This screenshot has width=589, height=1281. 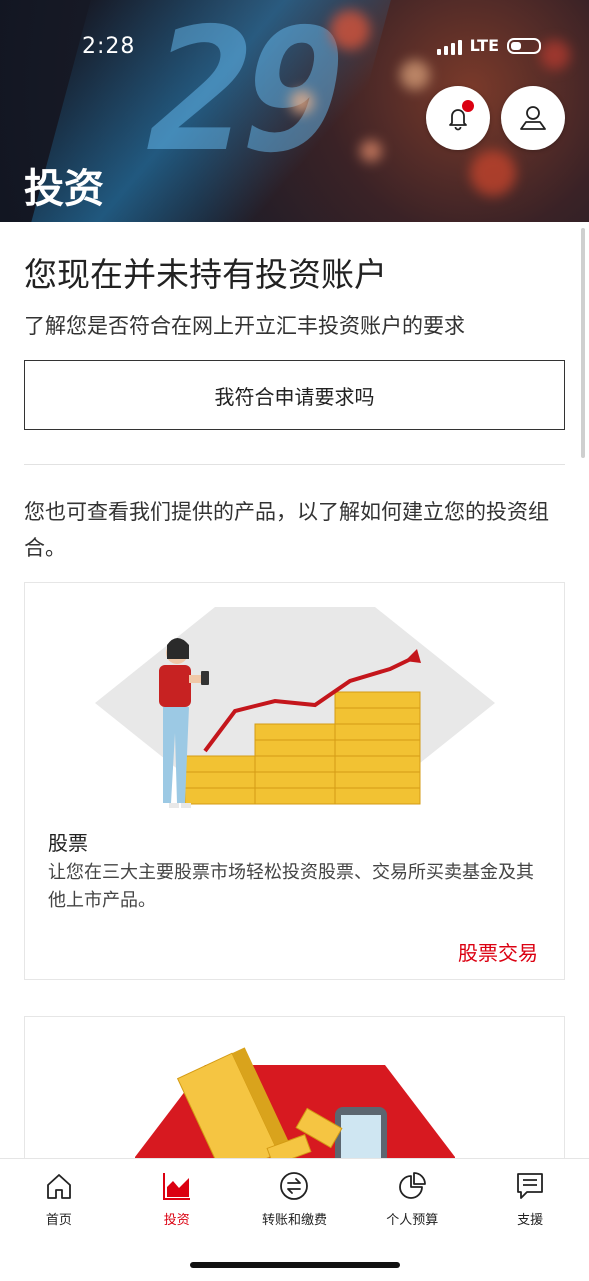 I want to click on notifications-button, so click(x=458, y=118).